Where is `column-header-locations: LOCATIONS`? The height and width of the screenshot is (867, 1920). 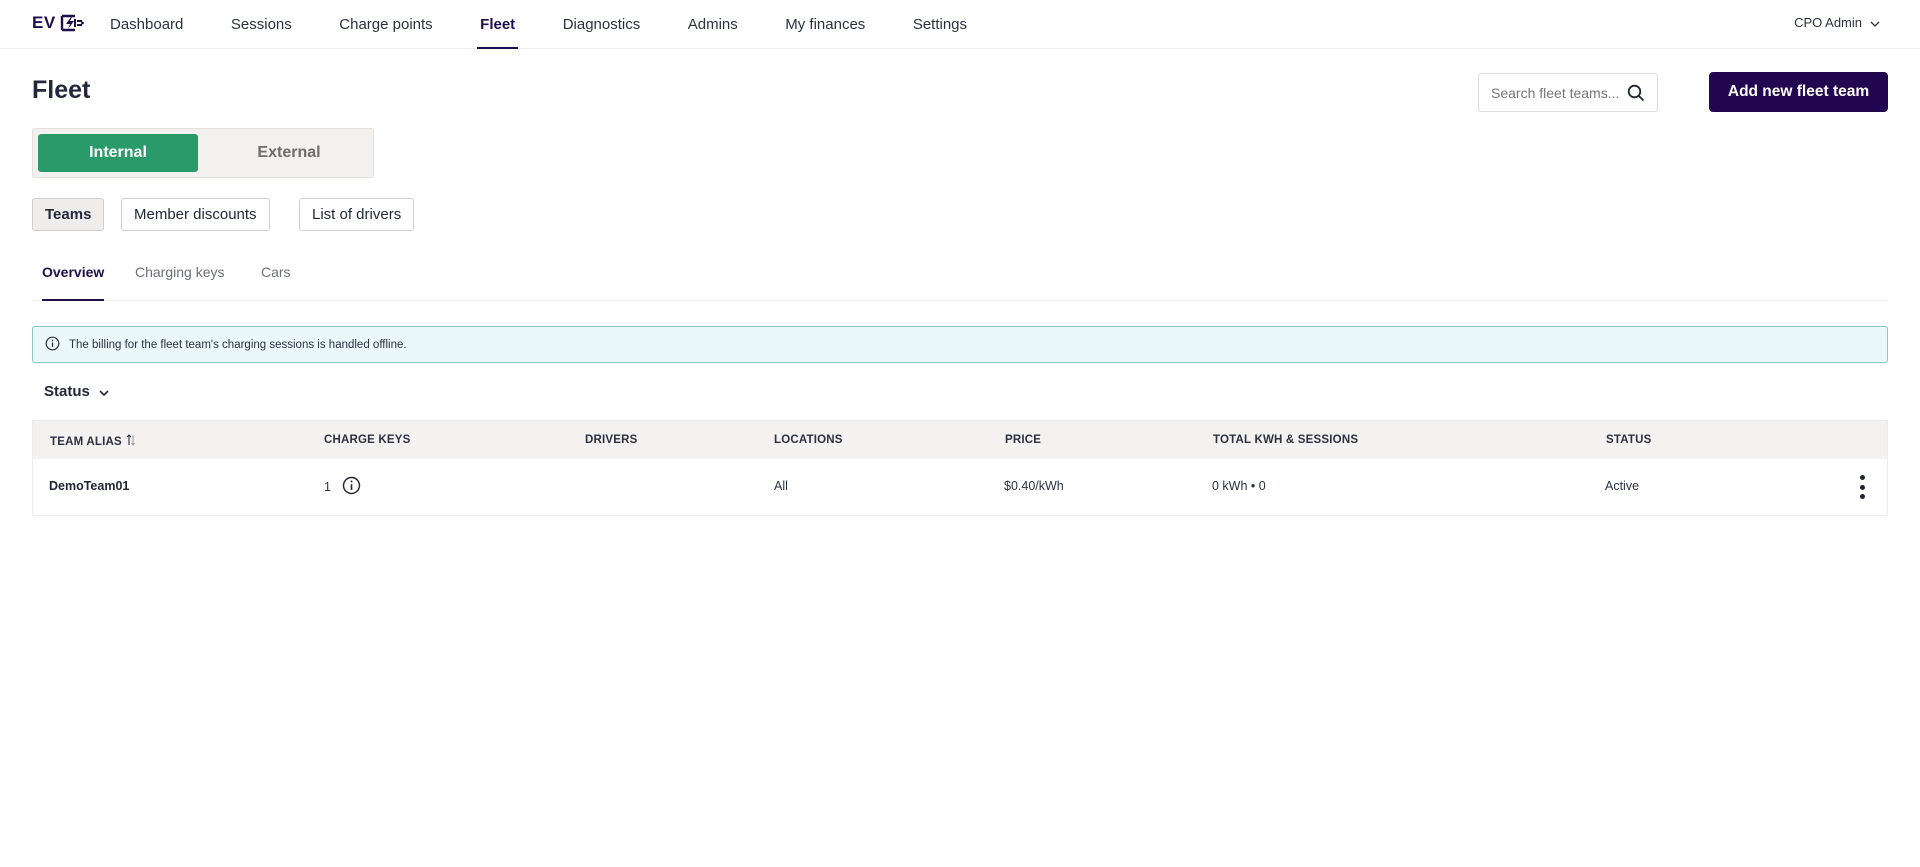 column-header-locations: LOCATIONS is located at coordinates (808, 440).